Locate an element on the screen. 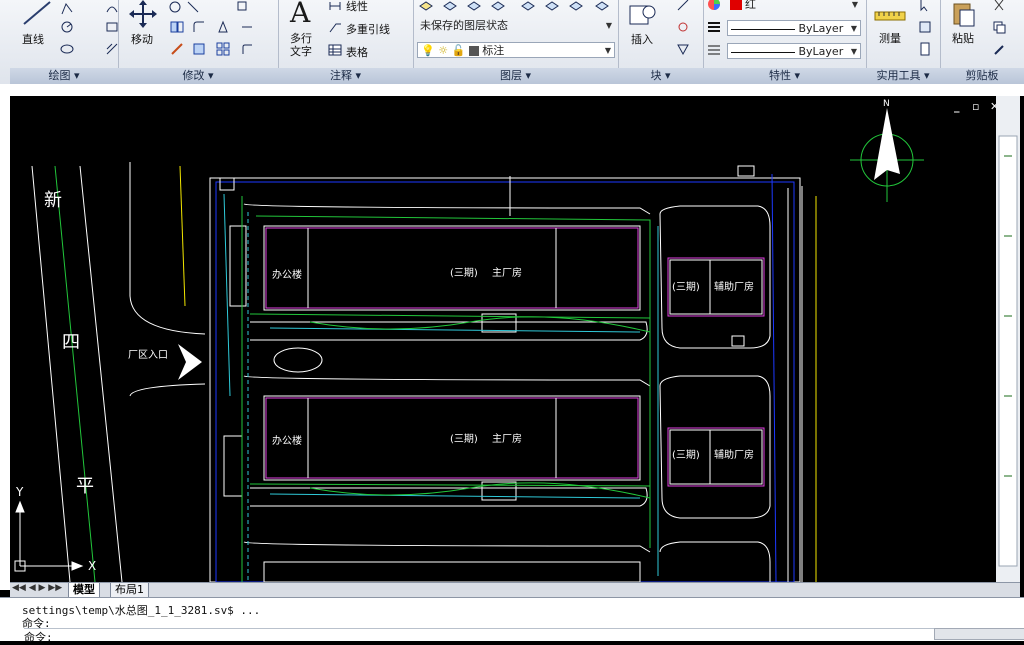 The height and width of the screenshot is (645, 1024). layer-match-icon is located at coordinates (450, 6).